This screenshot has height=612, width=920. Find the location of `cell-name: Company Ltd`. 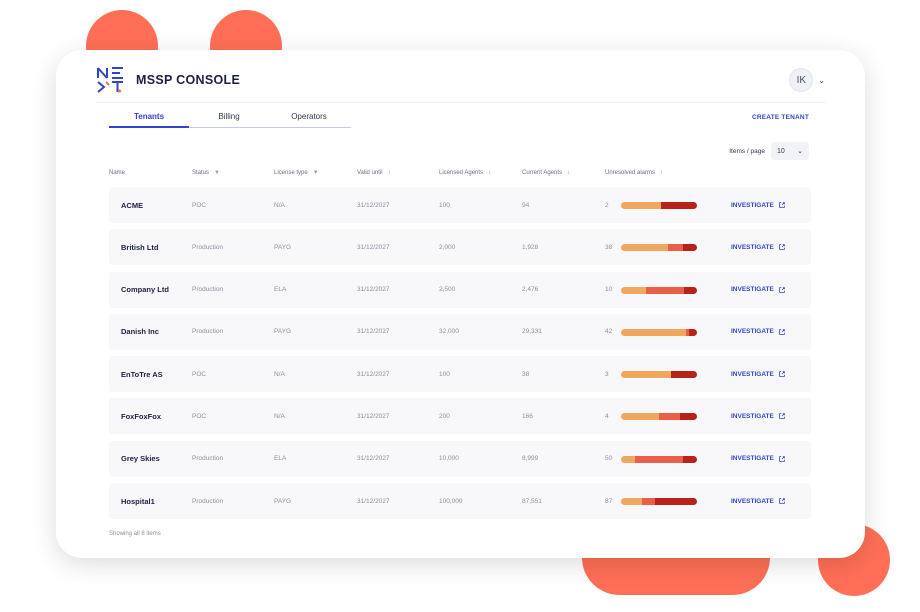

cell-name: Company Ltd is located at coordinates (145, 290).